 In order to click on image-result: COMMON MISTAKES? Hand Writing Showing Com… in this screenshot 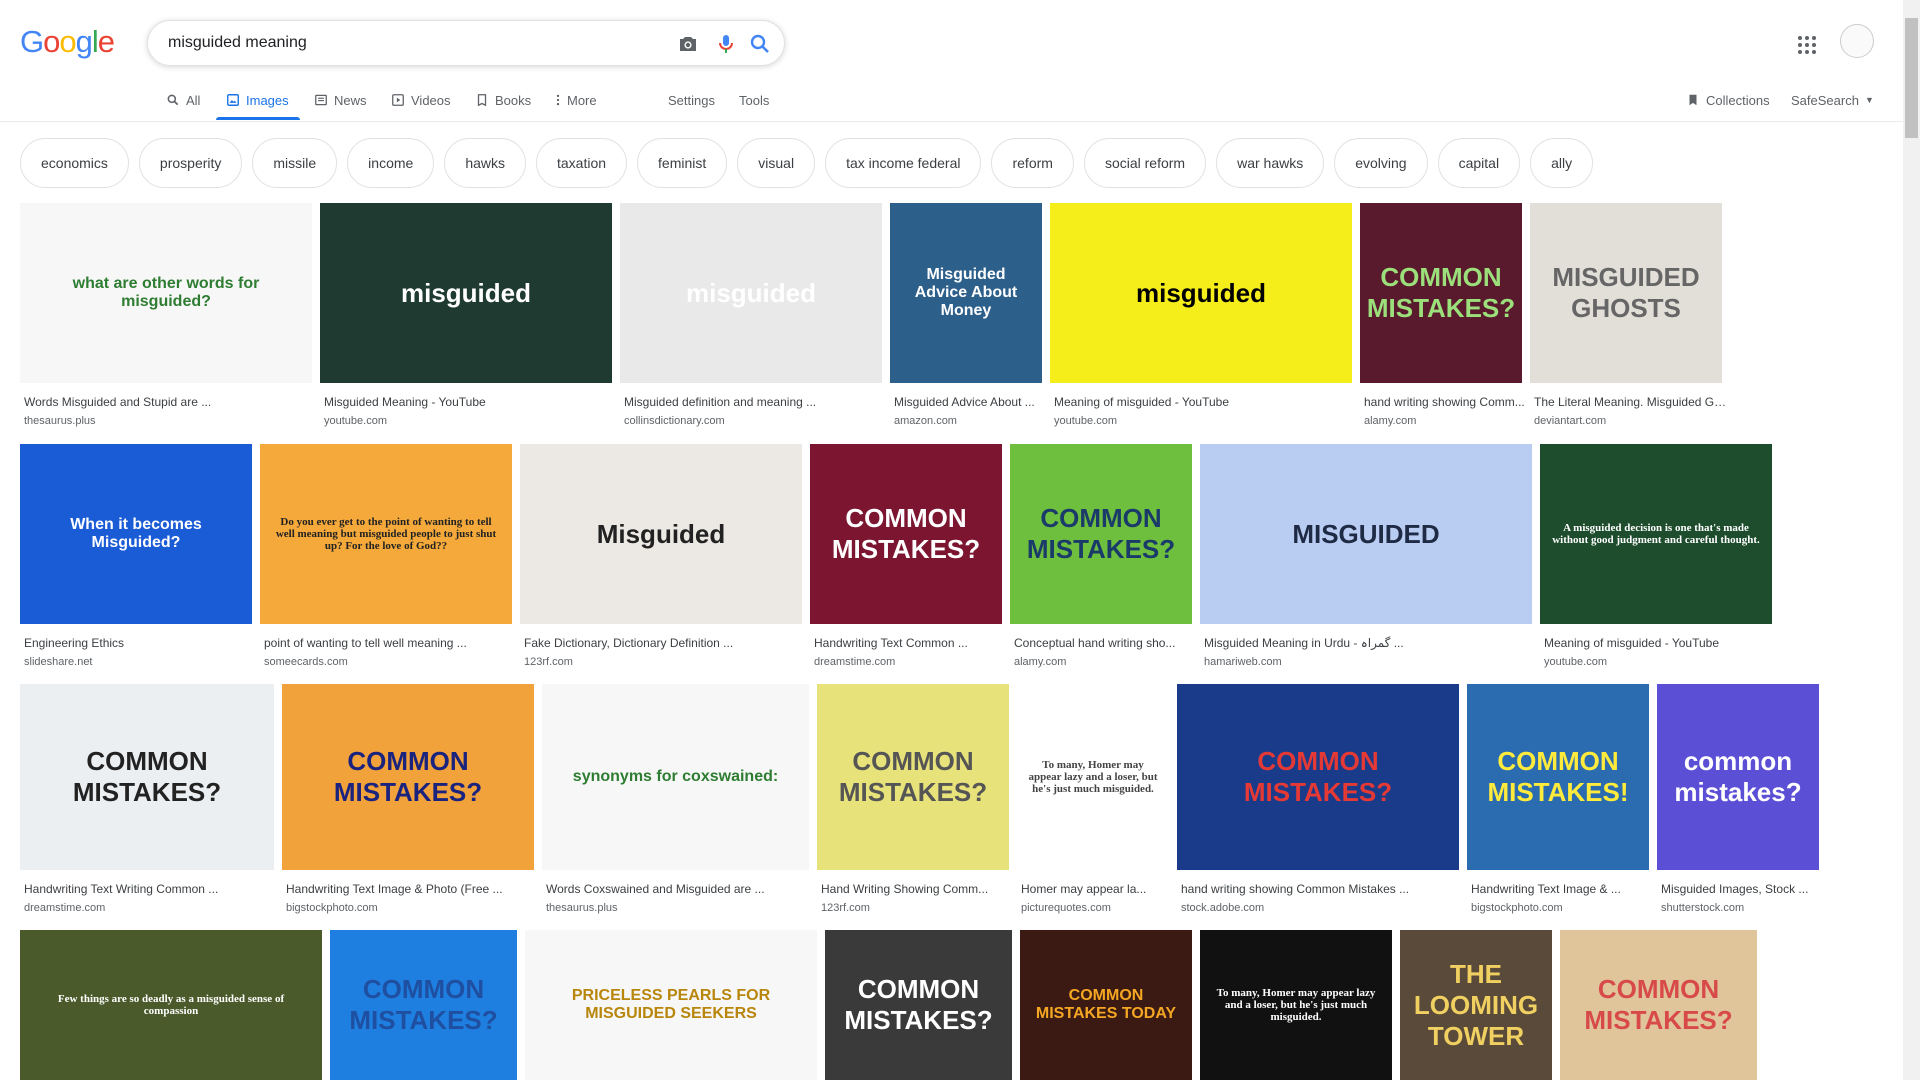, I will do `click(917, 799)`.